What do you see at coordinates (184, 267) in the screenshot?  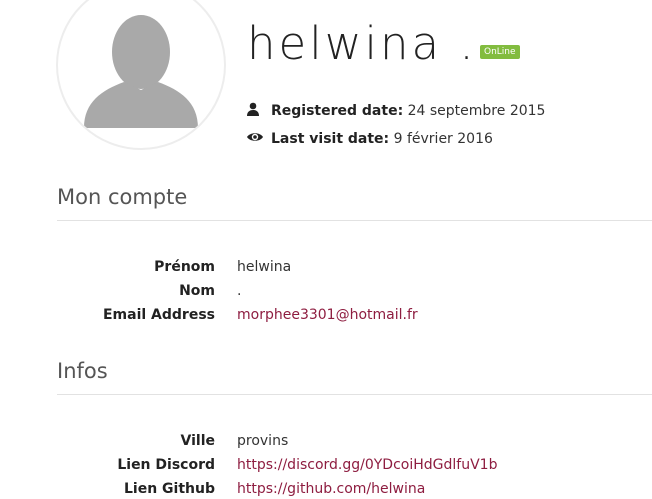 I see `firstname-label: Prénom` at bounding box center [184, 267].